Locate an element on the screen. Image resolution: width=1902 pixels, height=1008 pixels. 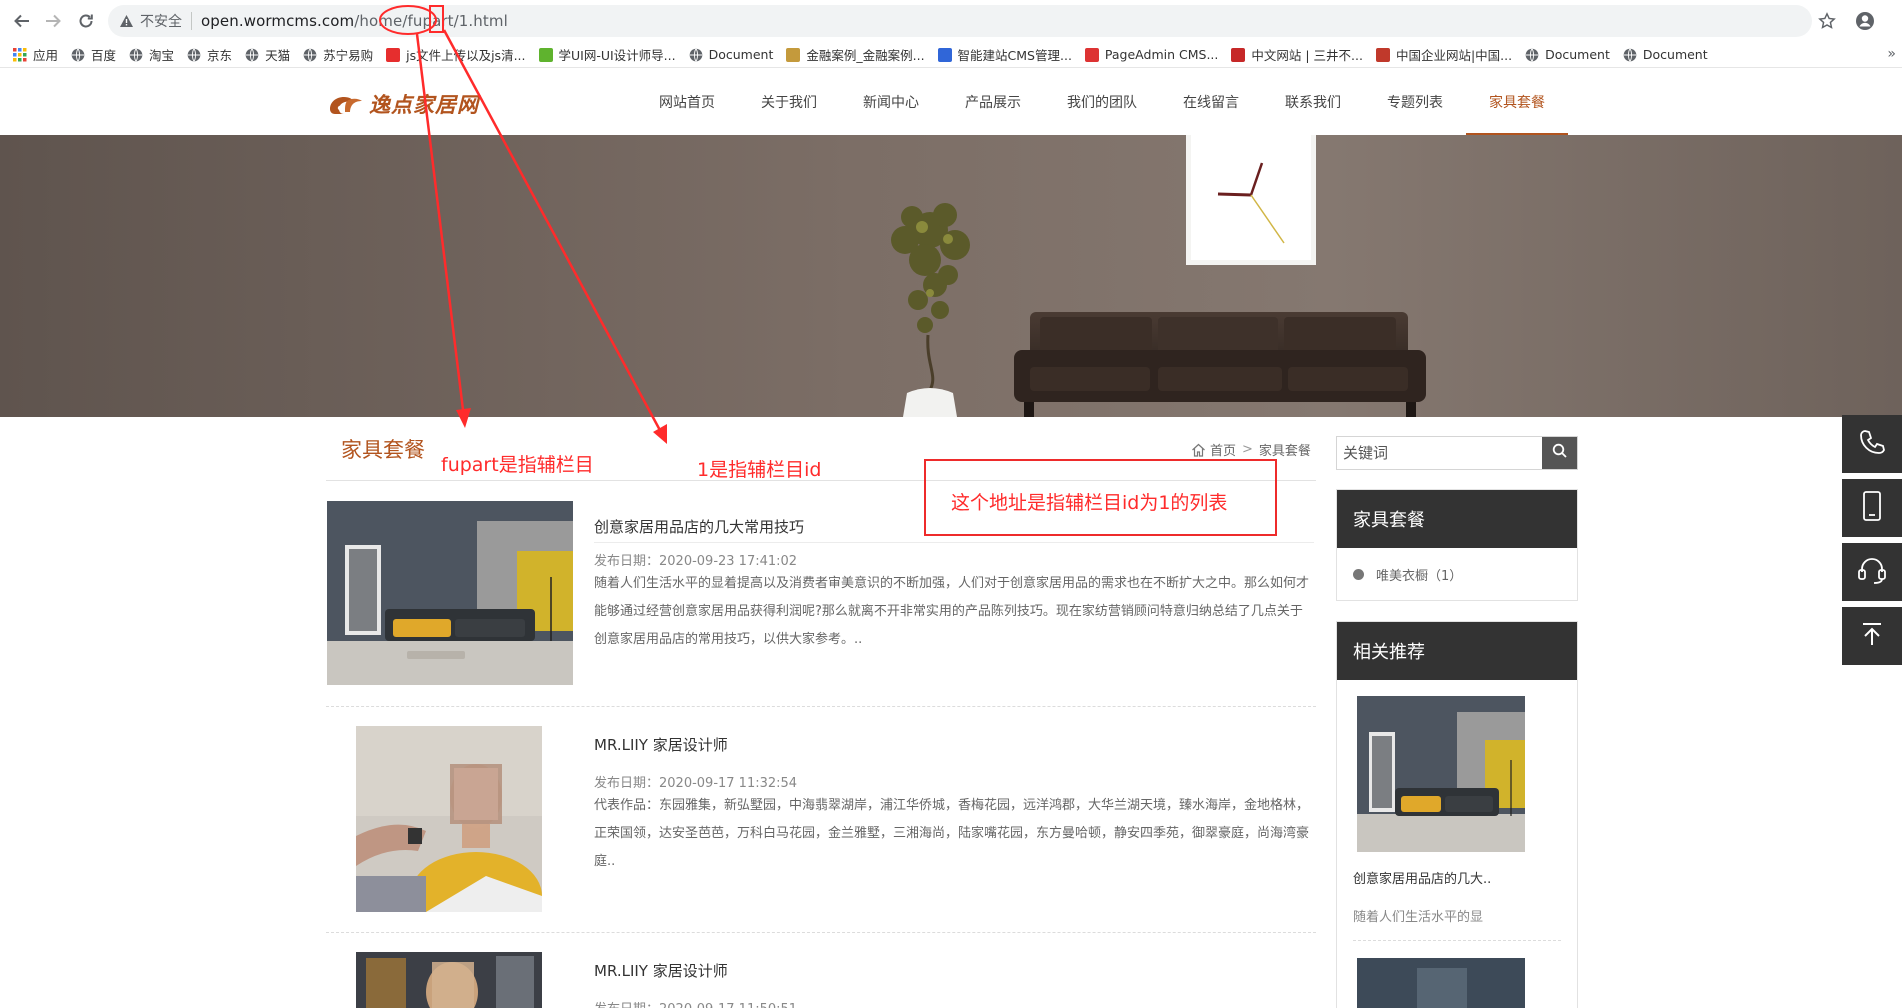
omnibox-divider is located at coordinates (191, 21).